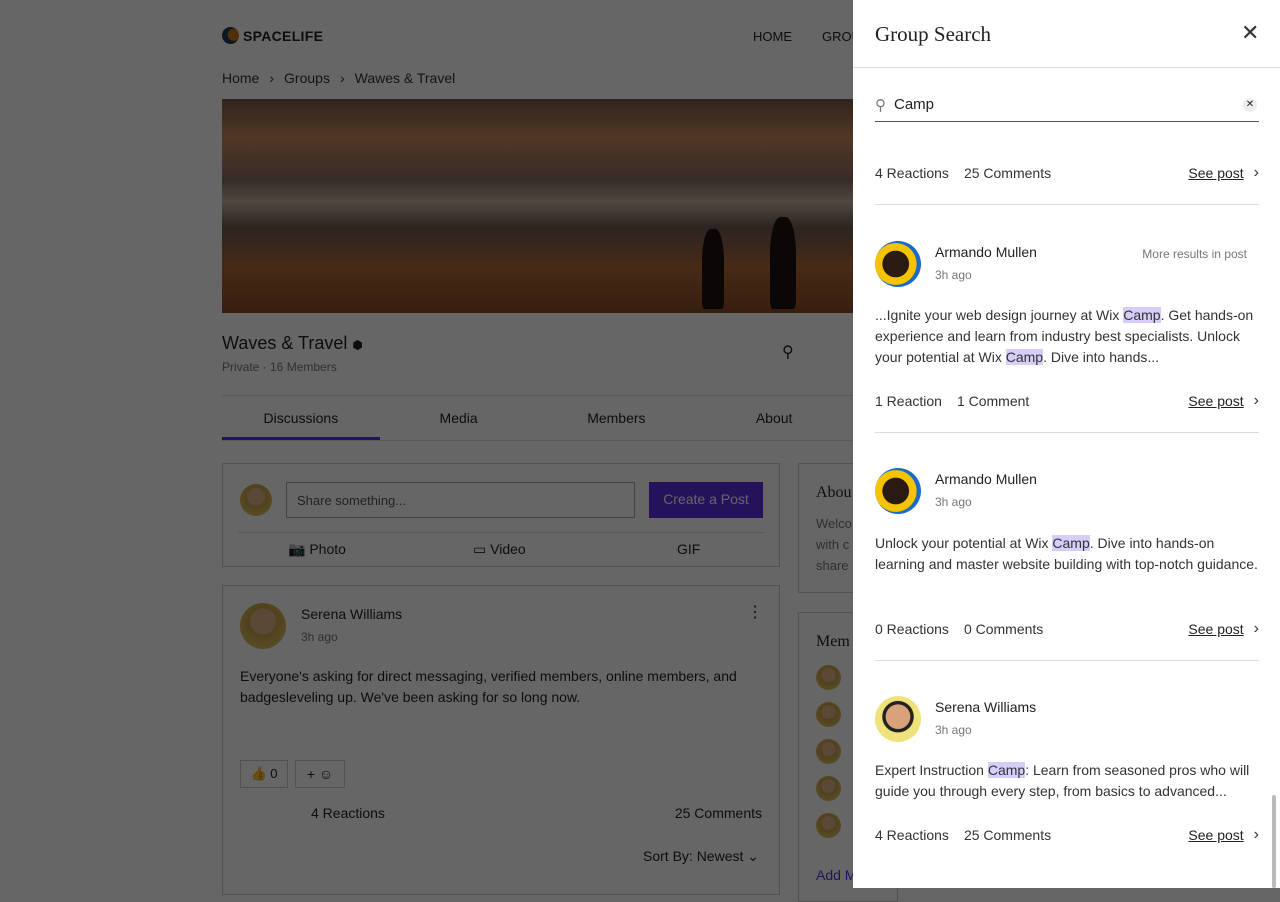  I want to click on search-icon: ⚲, so click(880, 105).